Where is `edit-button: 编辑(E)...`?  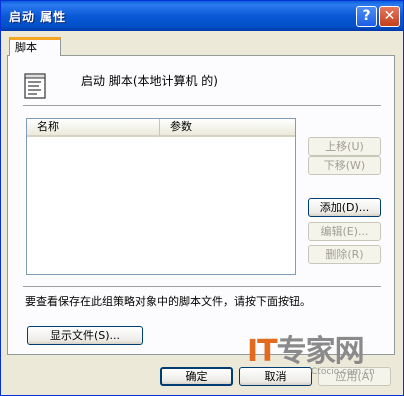
edit-button: 编辑(E)... is located at coordinates (344, 231).